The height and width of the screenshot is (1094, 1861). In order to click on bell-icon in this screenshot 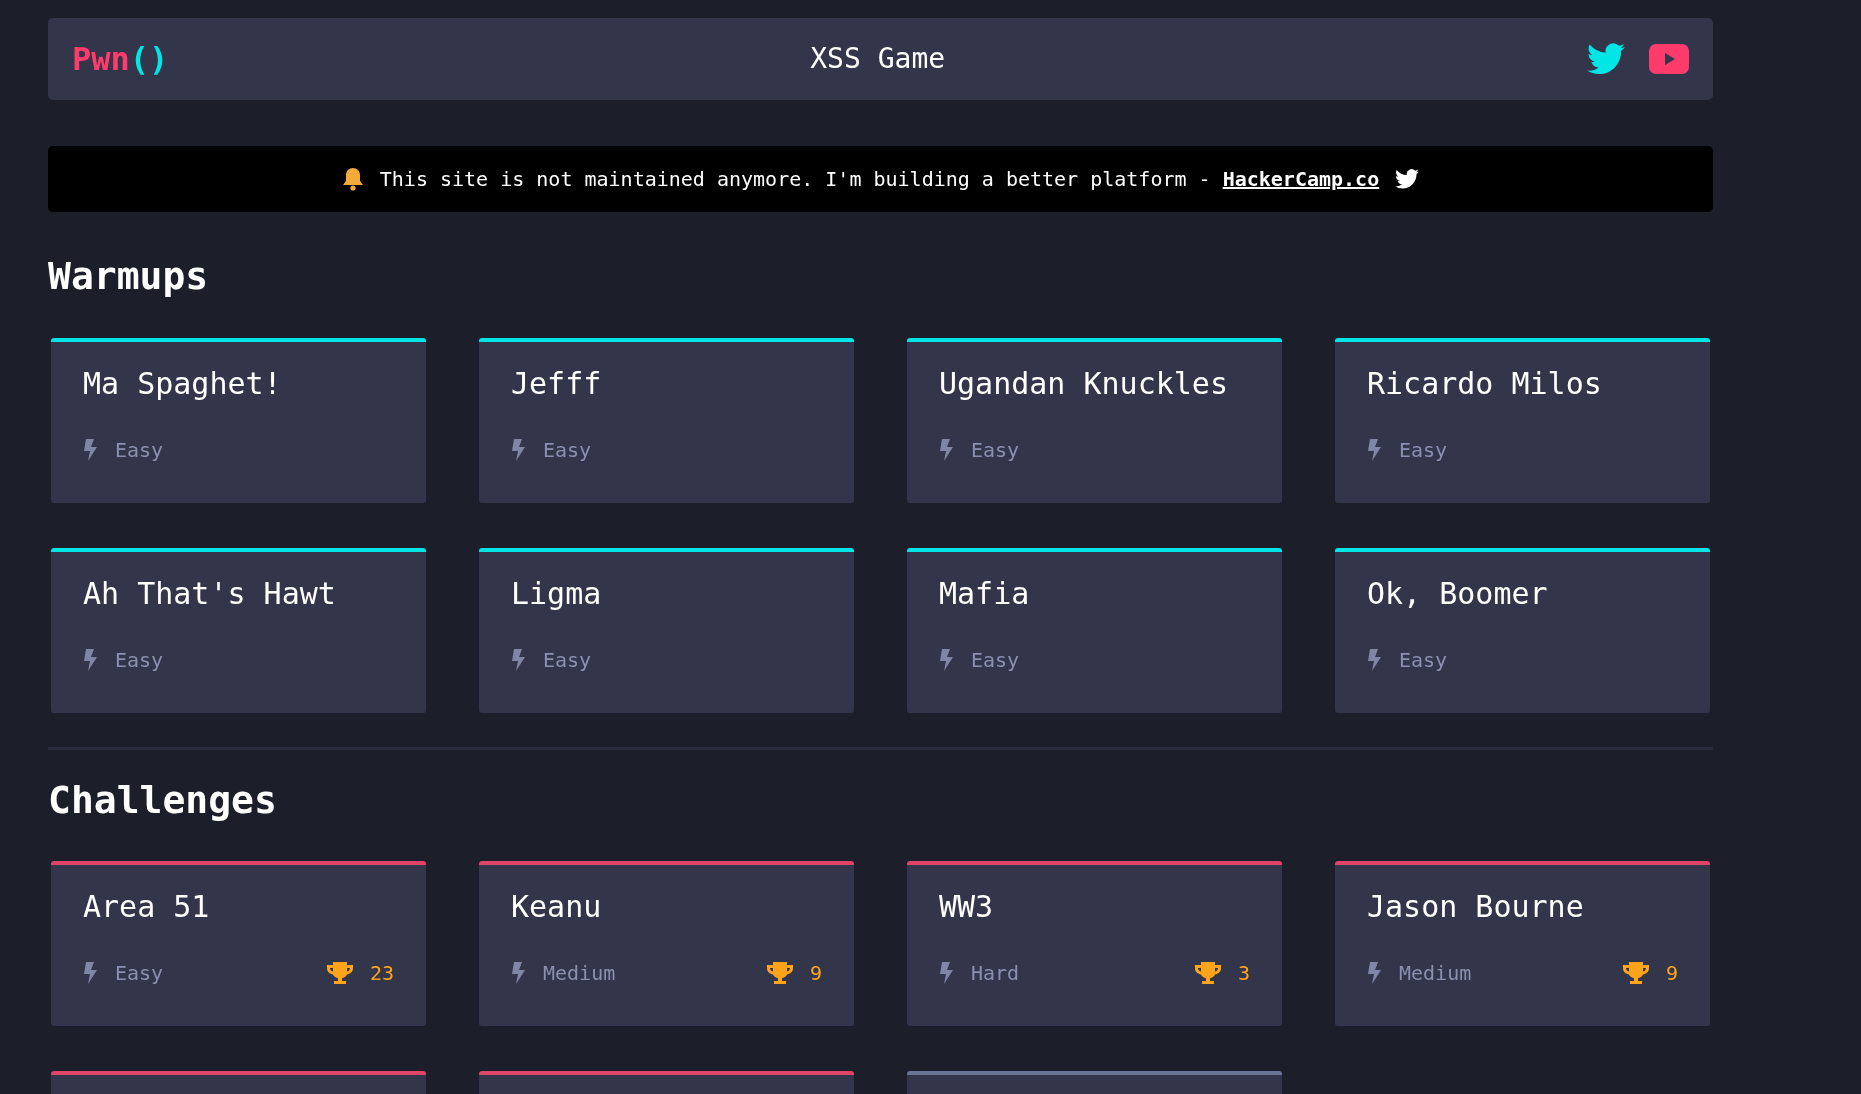, I will do `click(352, 179)`.